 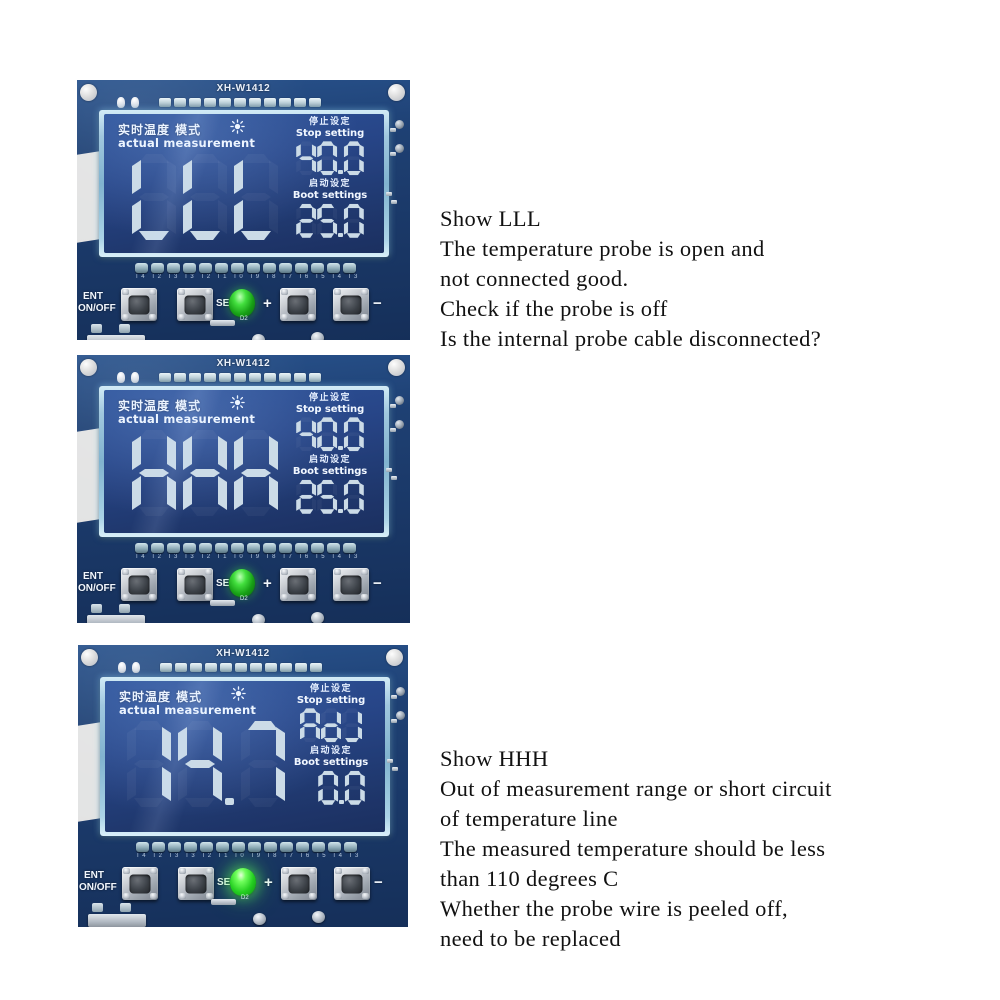 I want to click on lcd-pad-strip, so click(x=246, y=847).